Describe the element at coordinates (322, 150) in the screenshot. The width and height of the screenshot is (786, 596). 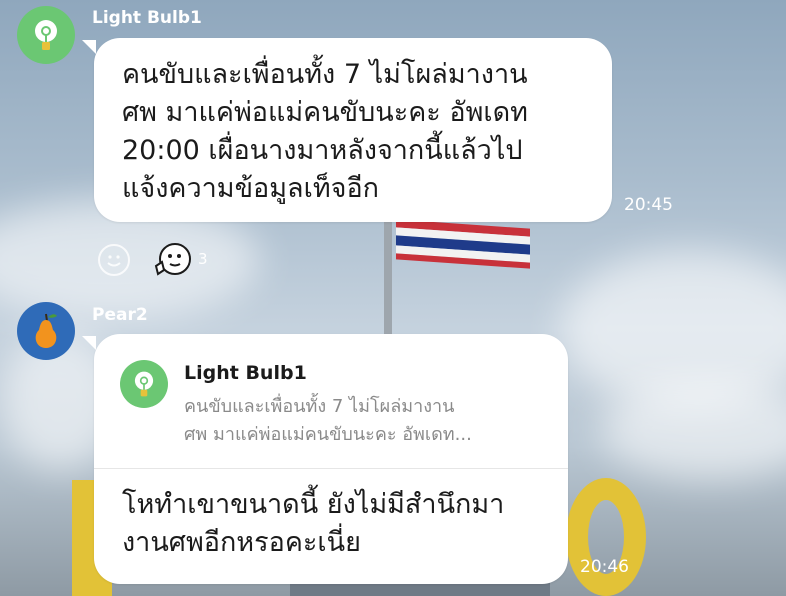
I see `message-line: 20:00 เผื่อนางมาหลังจากนี้แล้วไป` at that location.